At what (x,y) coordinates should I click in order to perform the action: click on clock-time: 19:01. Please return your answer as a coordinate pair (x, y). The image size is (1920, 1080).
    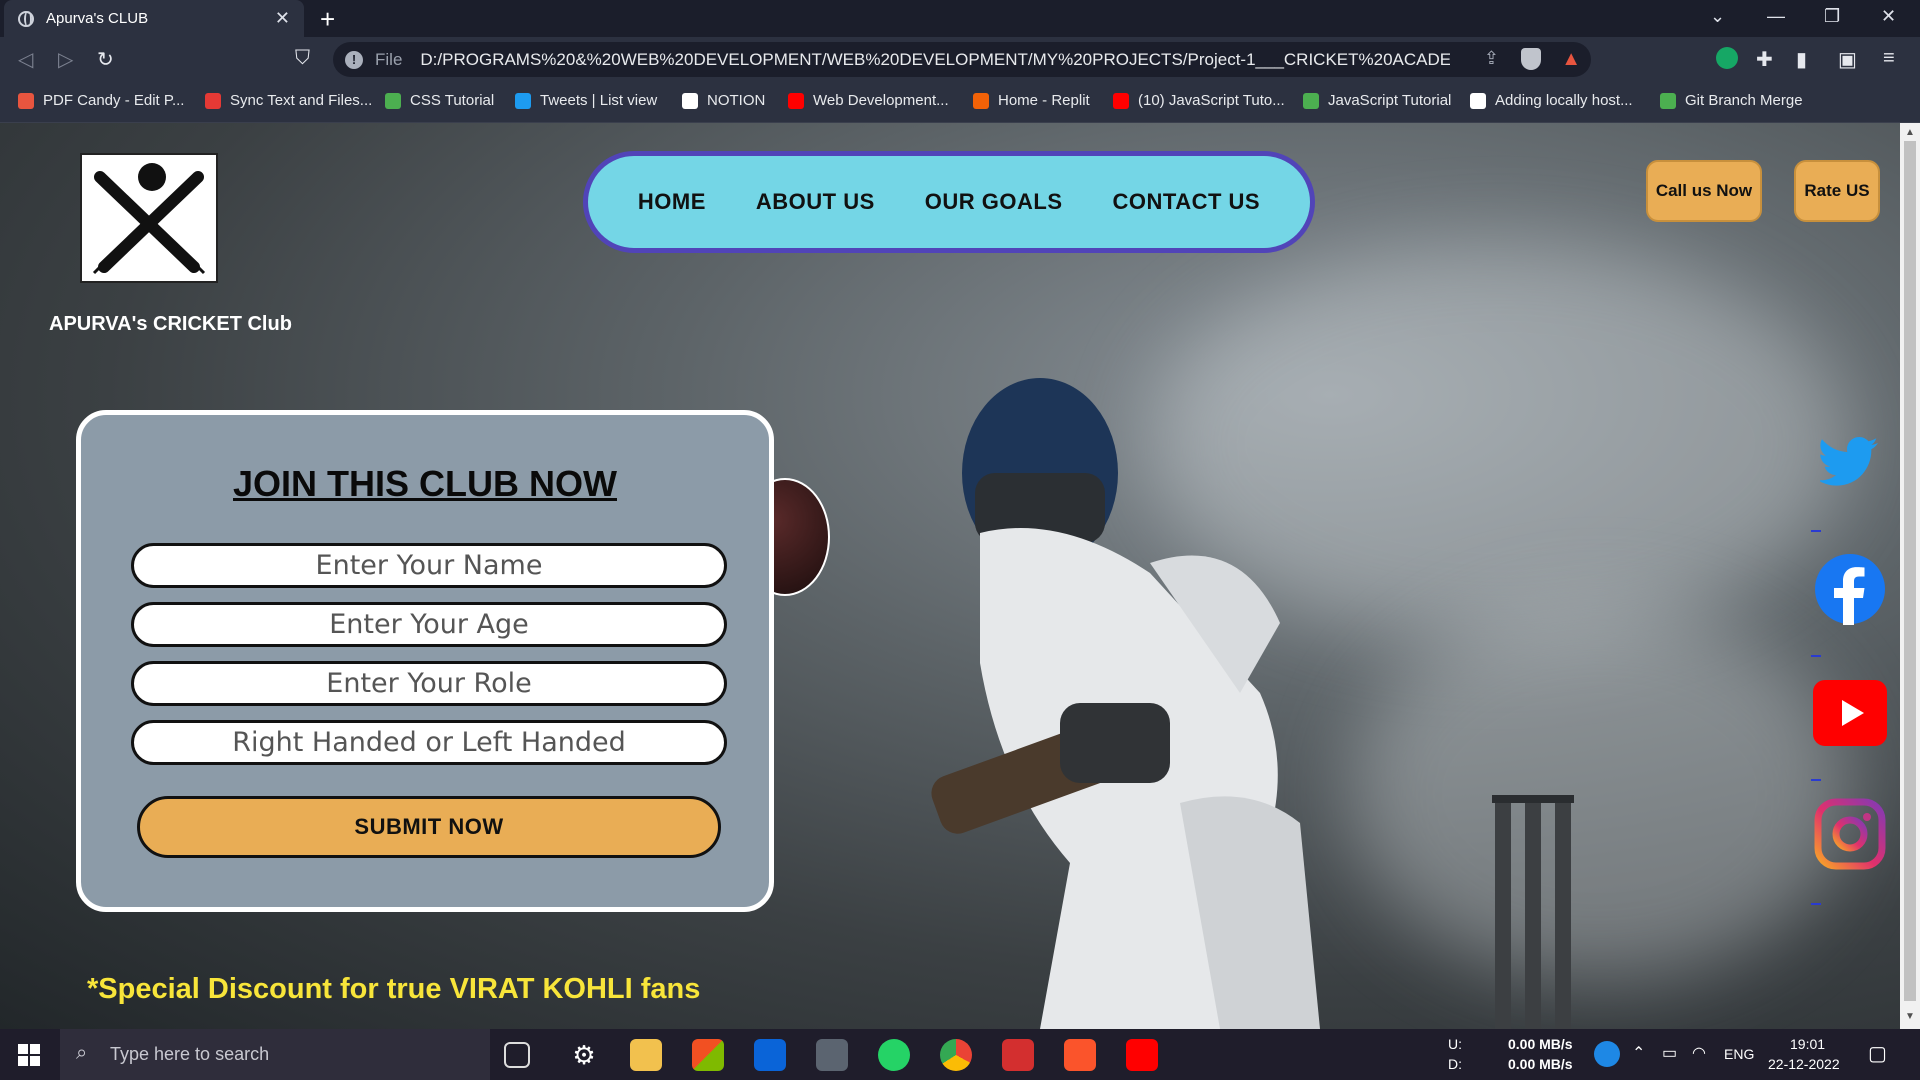
    Looking at the image, I should click on (1807, 1044).